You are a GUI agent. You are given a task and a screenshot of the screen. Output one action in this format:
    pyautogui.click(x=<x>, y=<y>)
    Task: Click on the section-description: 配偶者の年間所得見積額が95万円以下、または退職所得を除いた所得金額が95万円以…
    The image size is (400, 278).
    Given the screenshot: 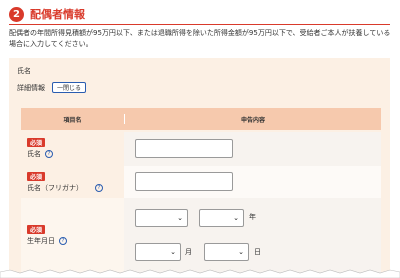 What is the action you would take?
    pyautogui.click(x=200, y=38)
    